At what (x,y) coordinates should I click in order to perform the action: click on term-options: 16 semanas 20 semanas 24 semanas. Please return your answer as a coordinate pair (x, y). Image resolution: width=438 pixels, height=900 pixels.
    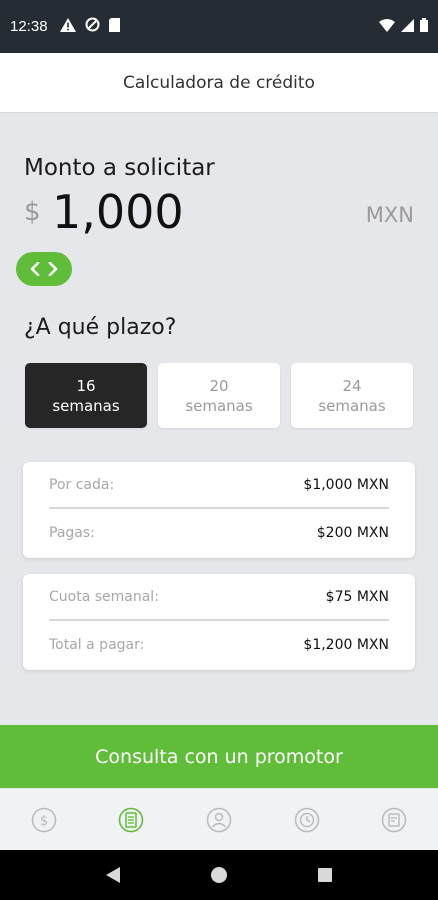
    Looking at the image, I should click on (219, 395).